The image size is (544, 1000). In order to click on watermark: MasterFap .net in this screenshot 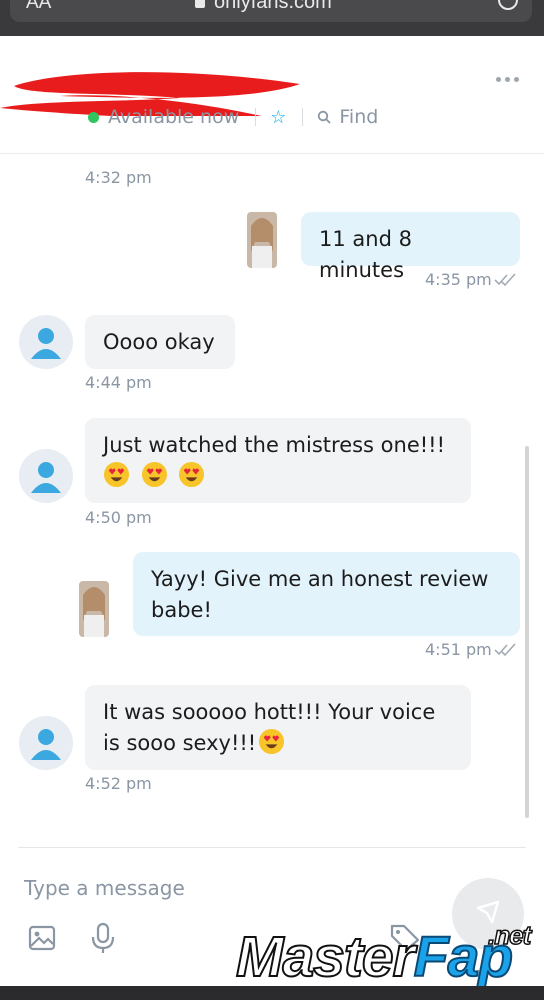, I will do `click(389, 954)`.